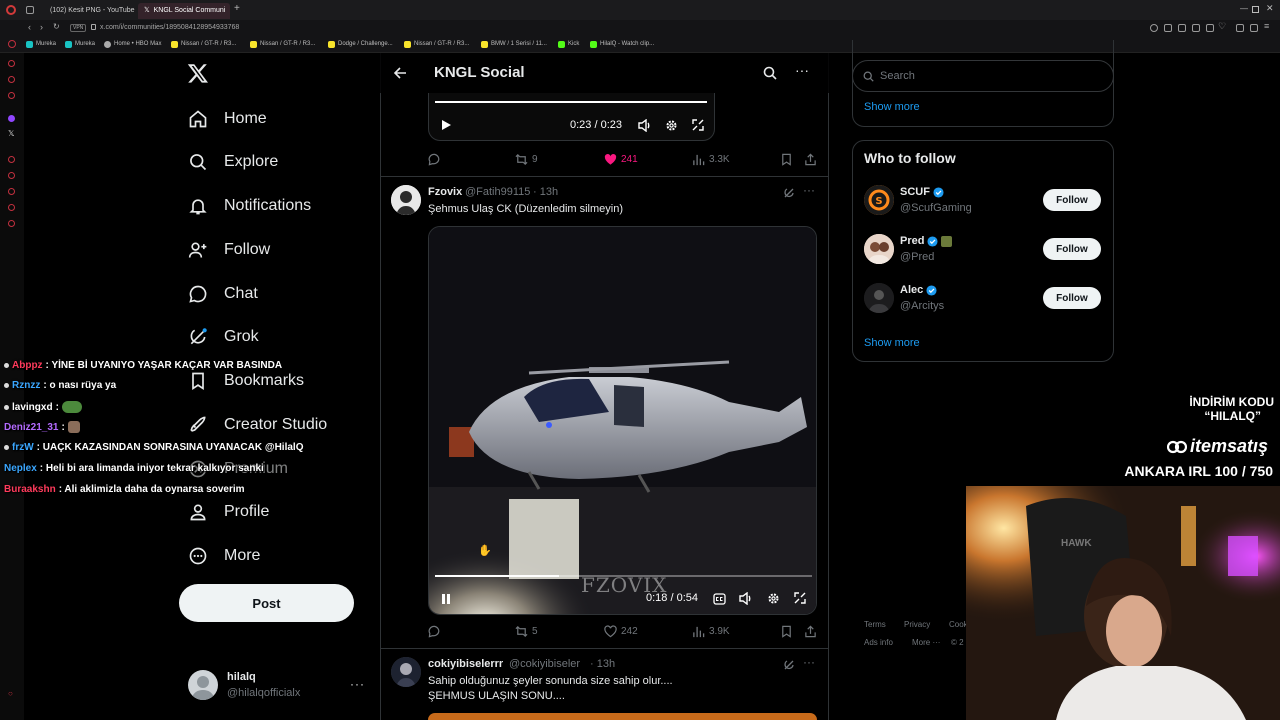 Image resolution: width=1280 pixels, height=720 pixels. What do you see at coordinates (132, 44) in the screenshot?
I see `bookmark-item: Home • HBO Max` at bounding box center [132, 44].